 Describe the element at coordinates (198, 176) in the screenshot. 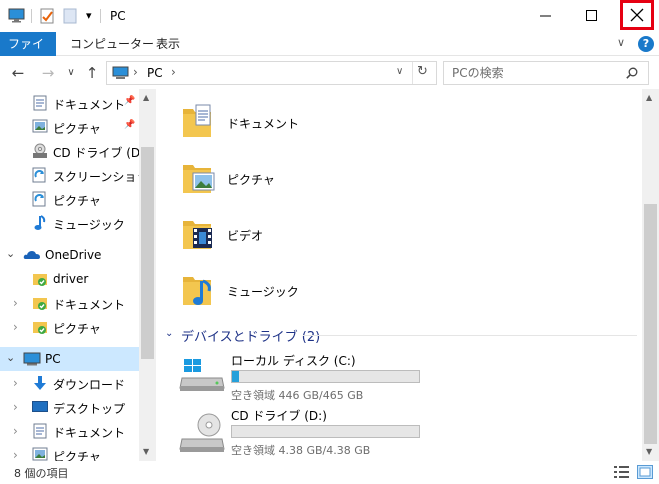

I see `pictures-folder-icon` at that location.